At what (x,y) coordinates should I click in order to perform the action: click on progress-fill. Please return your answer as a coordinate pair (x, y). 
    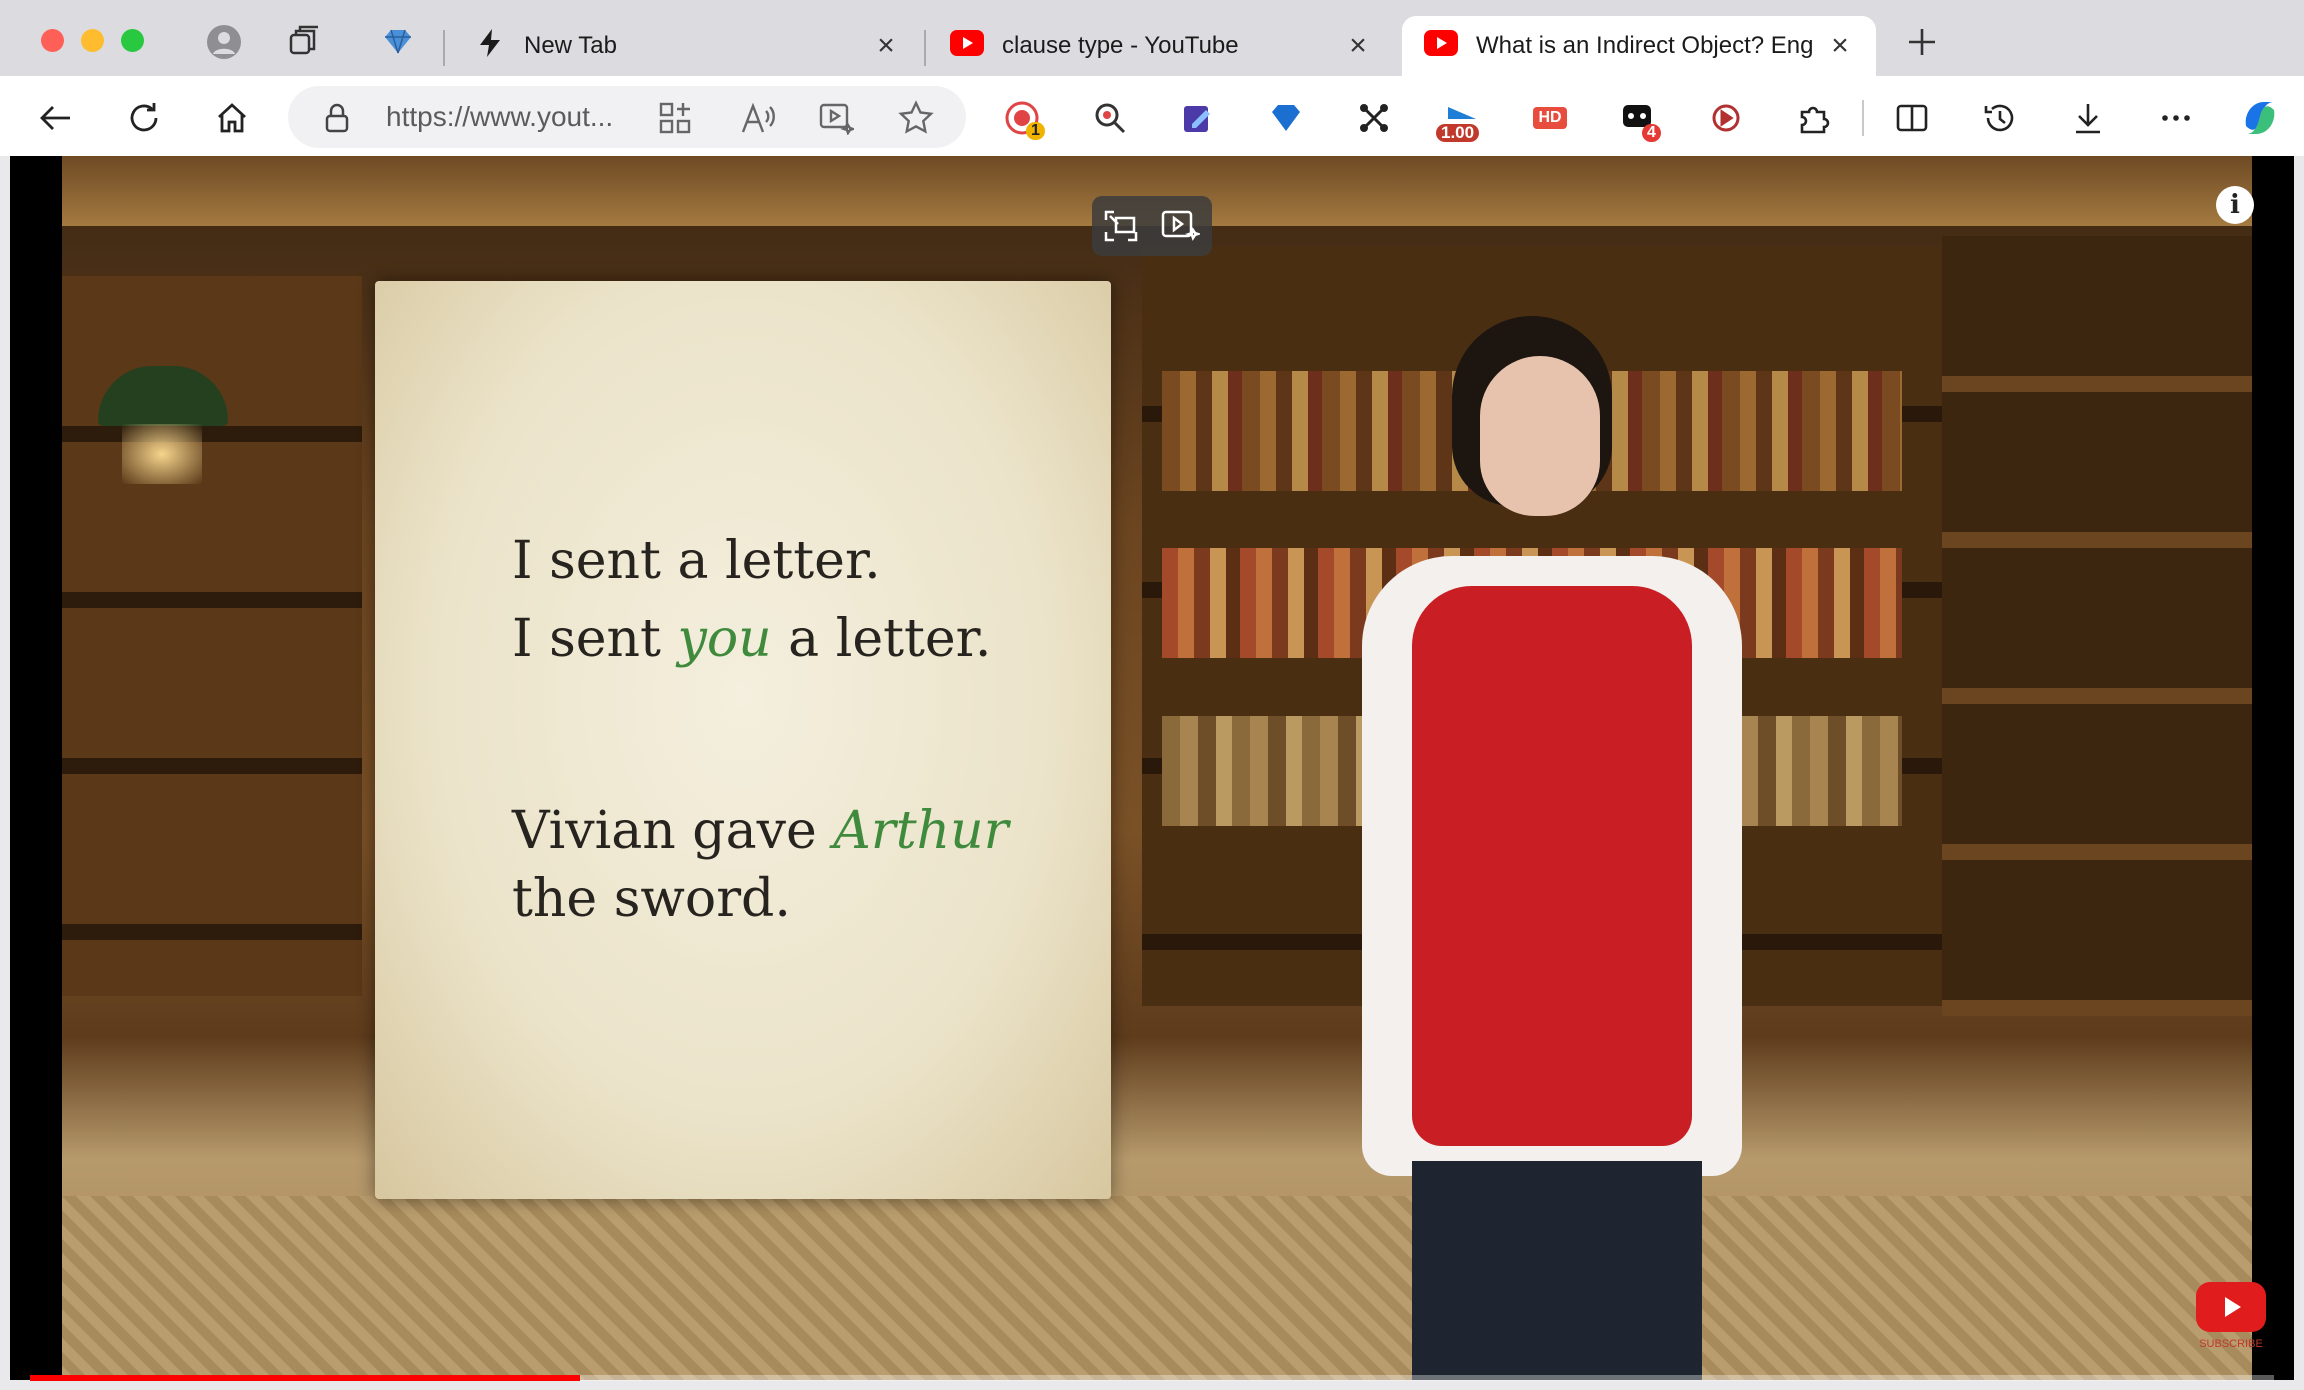
    Looking at the image, I should click on (305, 1378).